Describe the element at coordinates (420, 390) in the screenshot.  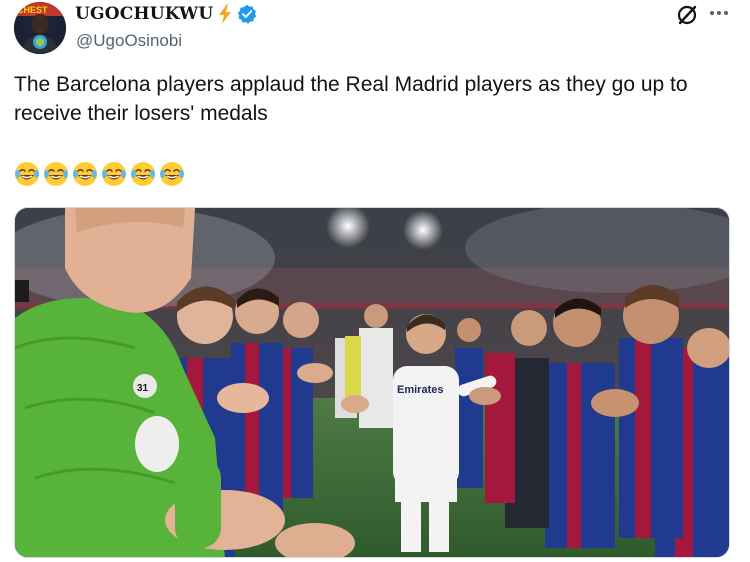
I see `jersey-sponsor-text: Emirates` at that location.